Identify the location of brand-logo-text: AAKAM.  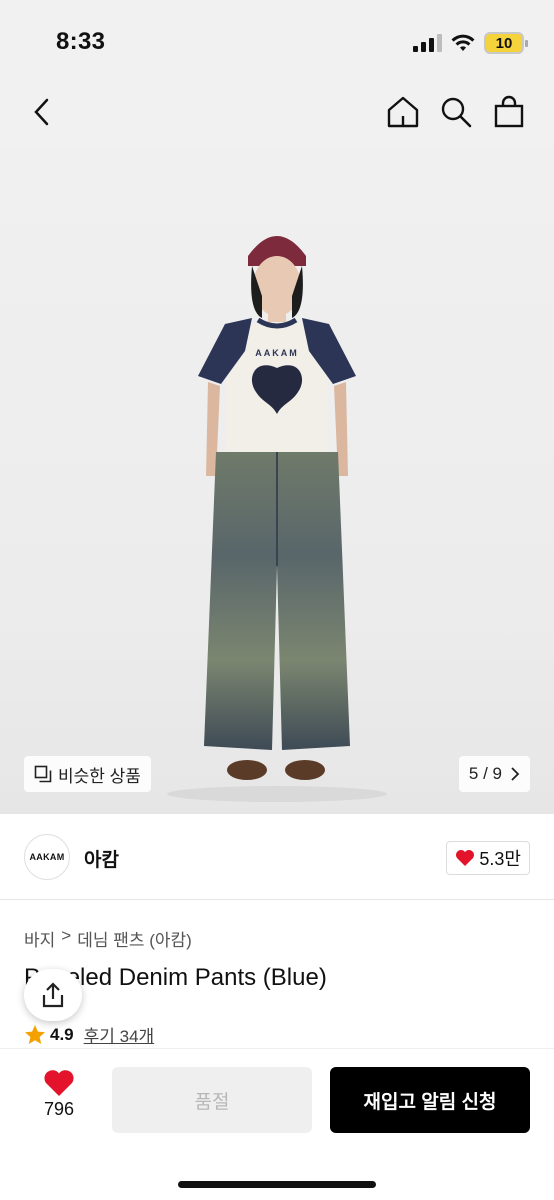
(47, 857).